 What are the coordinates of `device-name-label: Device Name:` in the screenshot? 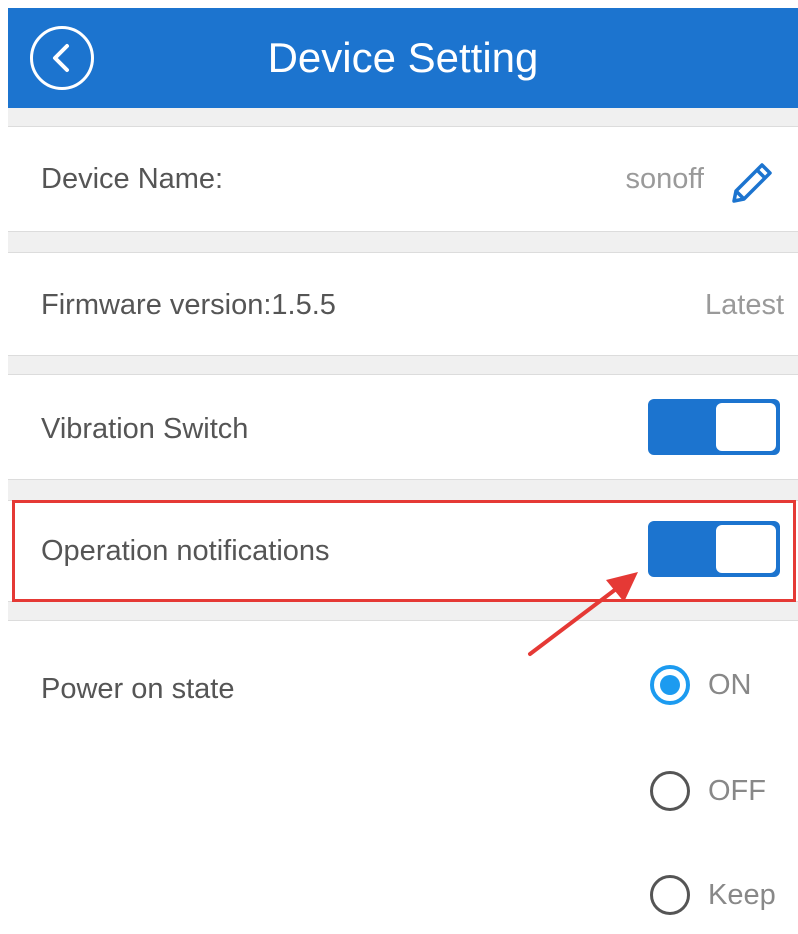 It's located at (132, 179).